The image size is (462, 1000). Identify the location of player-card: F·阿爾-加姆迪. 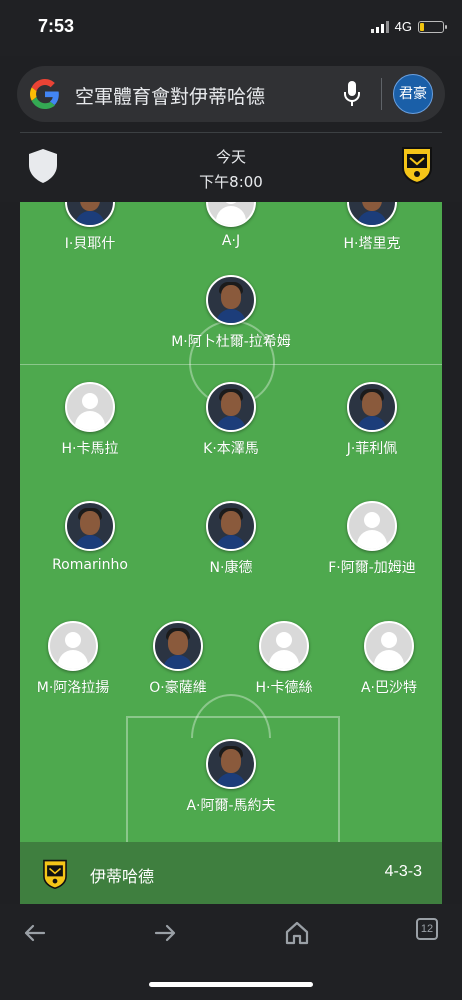
(372, 539).